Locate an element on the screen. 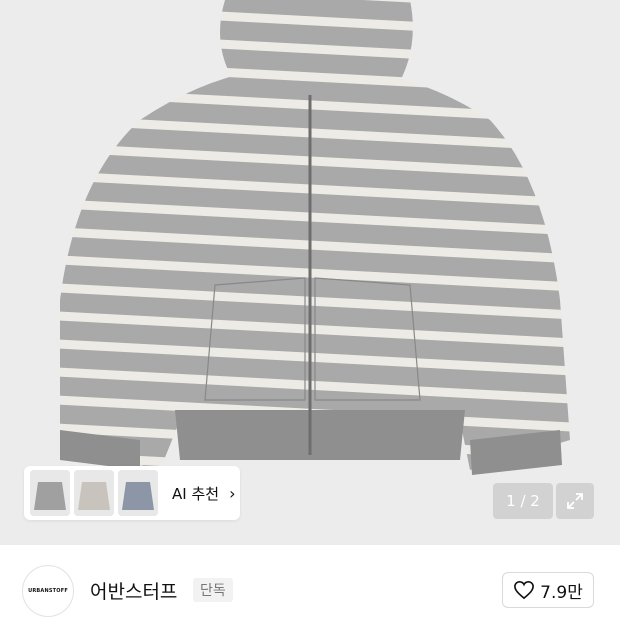 Image resolution: width=620 pixels, height=620 pixels. beige-hoodie-thumb is located at coordinates (94, 493).